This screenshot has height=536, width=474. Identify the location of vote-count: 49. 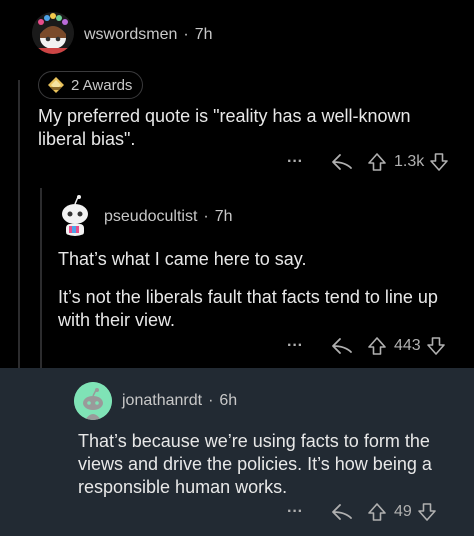
(403, 511).